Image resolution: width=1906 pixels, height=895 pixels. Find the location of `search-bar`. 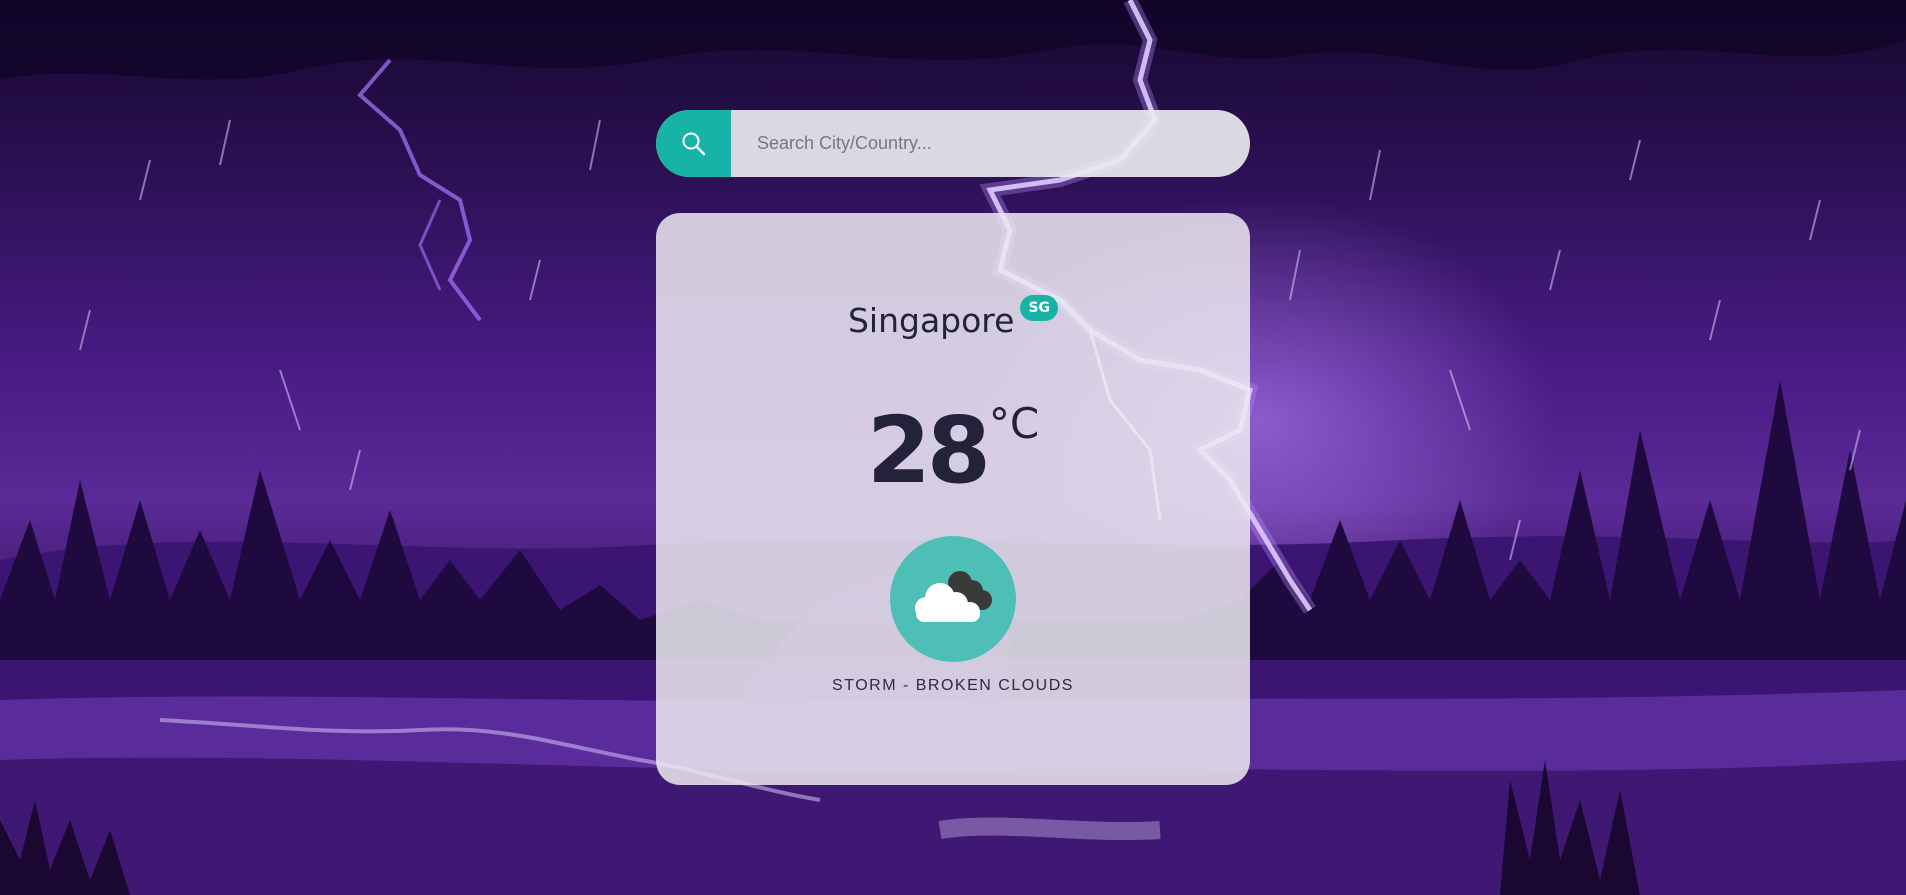

search-bar is located at coordinates (953, 143).